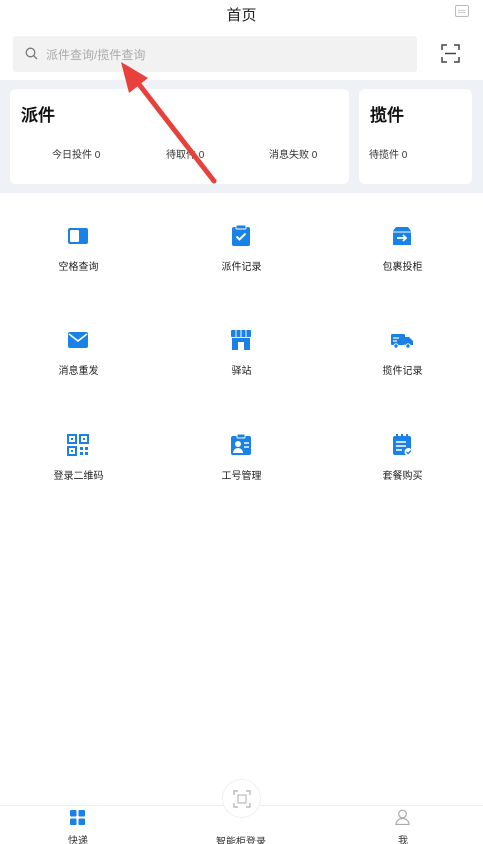 The image size is (483, 844). What do you see at coordinates (78, 267) in the screenshot?
I see `grid-item-label: 空格查询` at bounding box center [78, 267].